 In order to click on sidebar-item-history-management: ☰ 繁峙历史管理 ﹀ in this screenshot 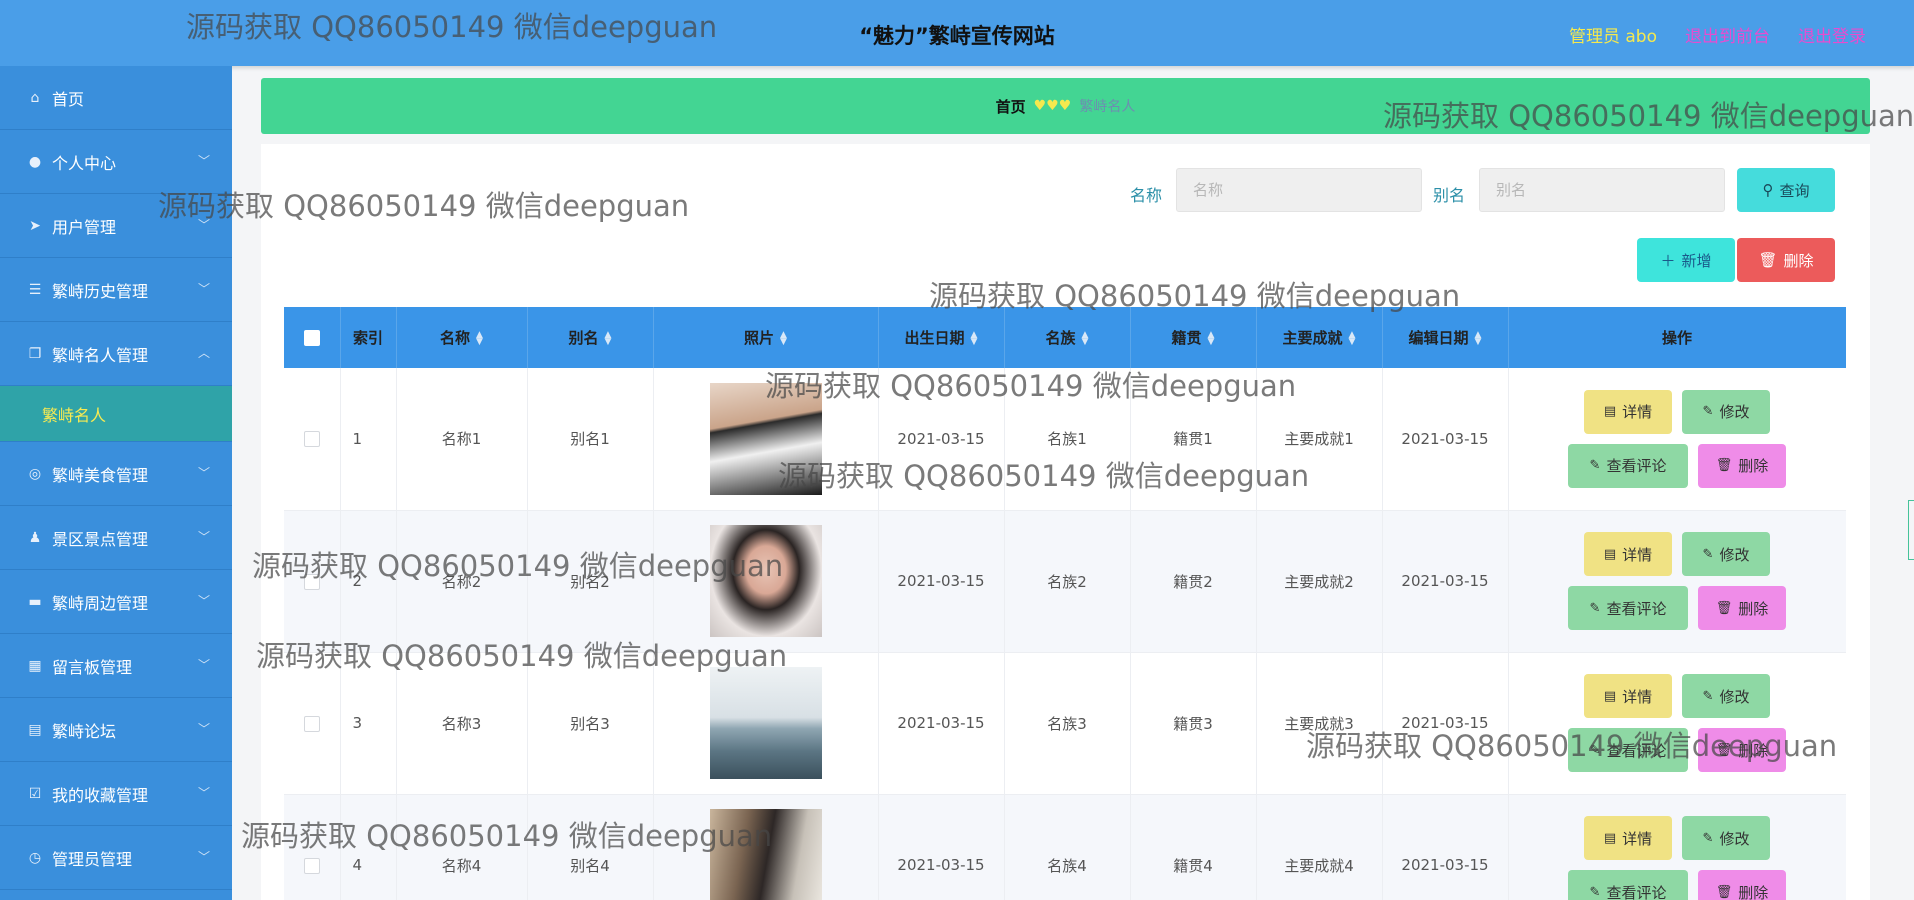, I will do `click(116, 290)`.